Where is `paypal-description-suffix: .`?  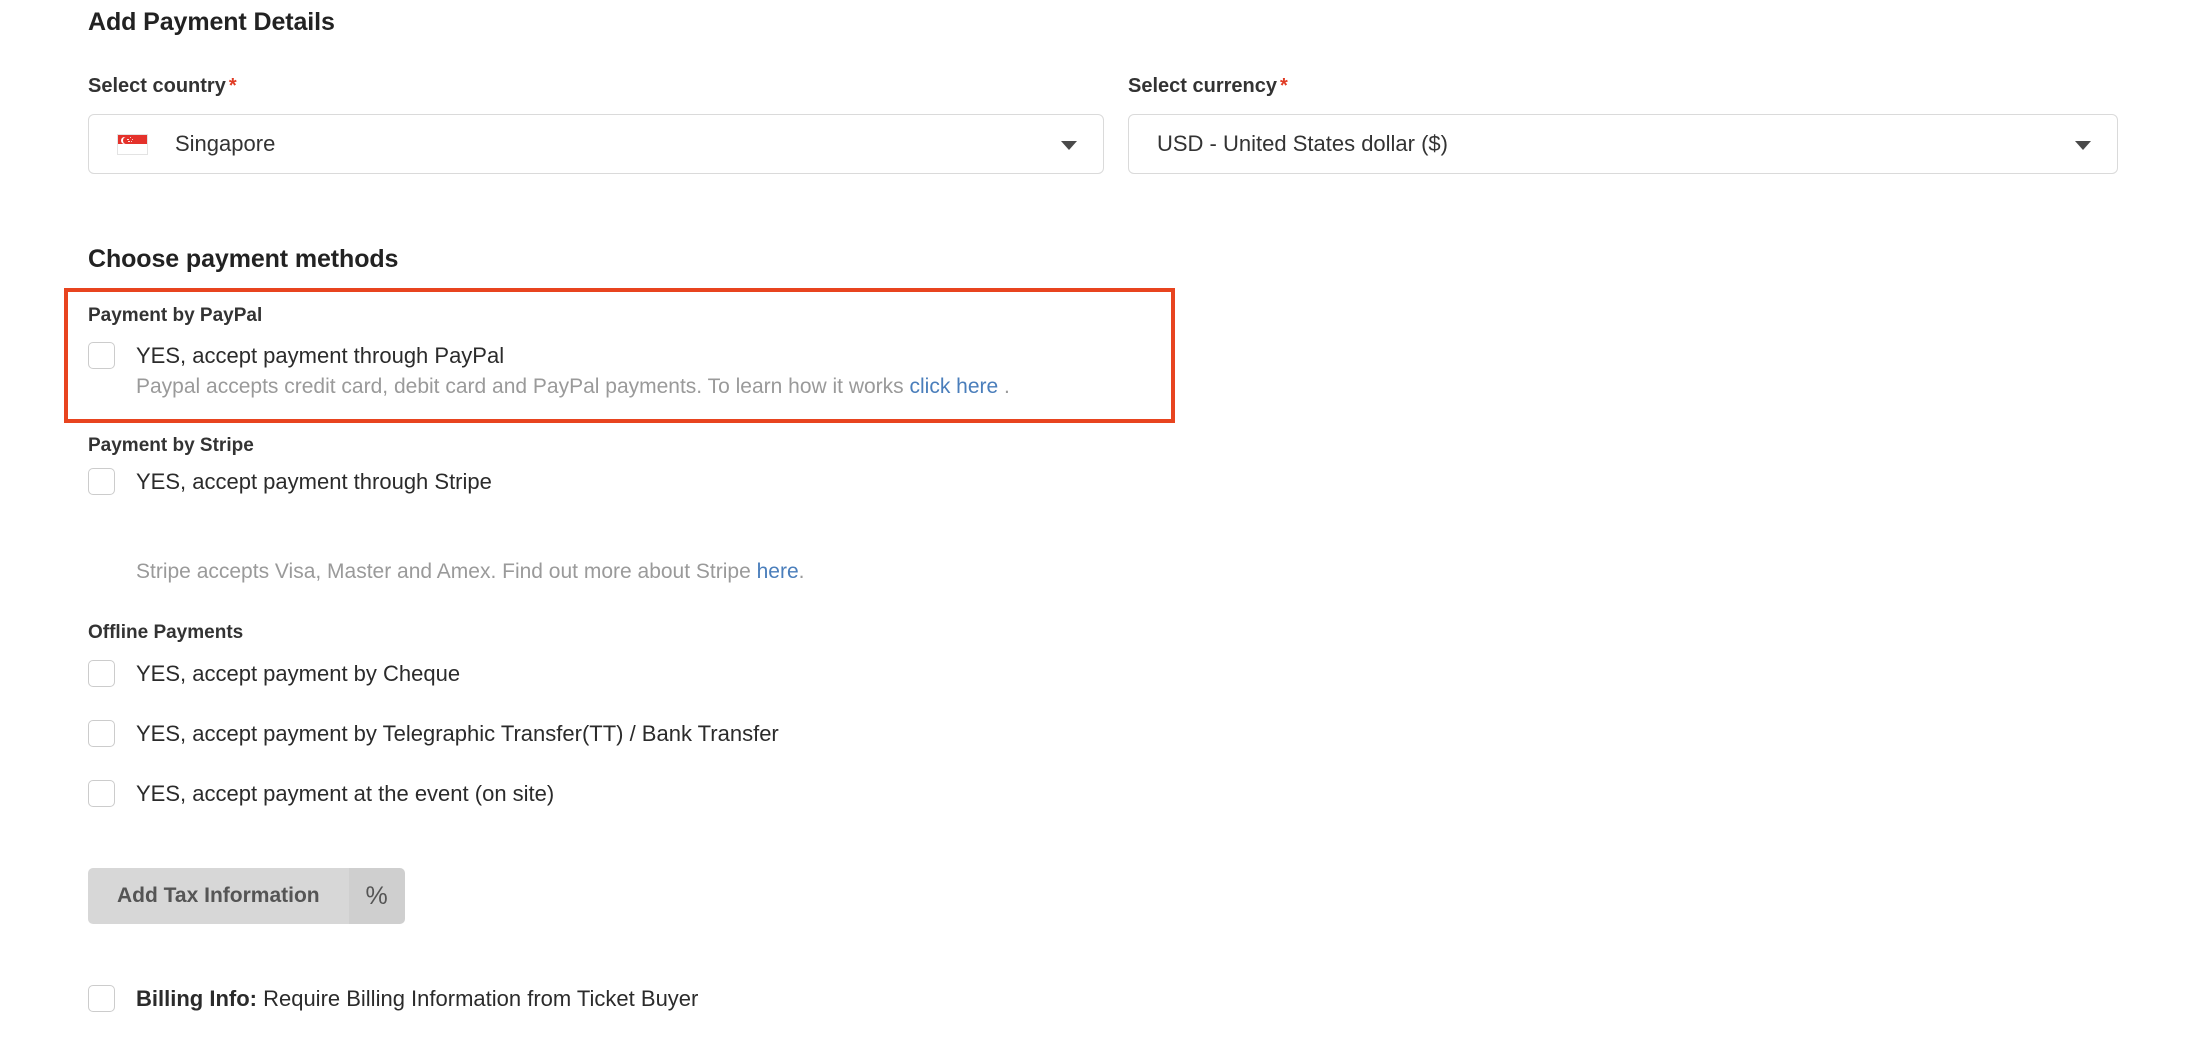
paypal-description-suffix: . is located at coordinates (1004, 386).